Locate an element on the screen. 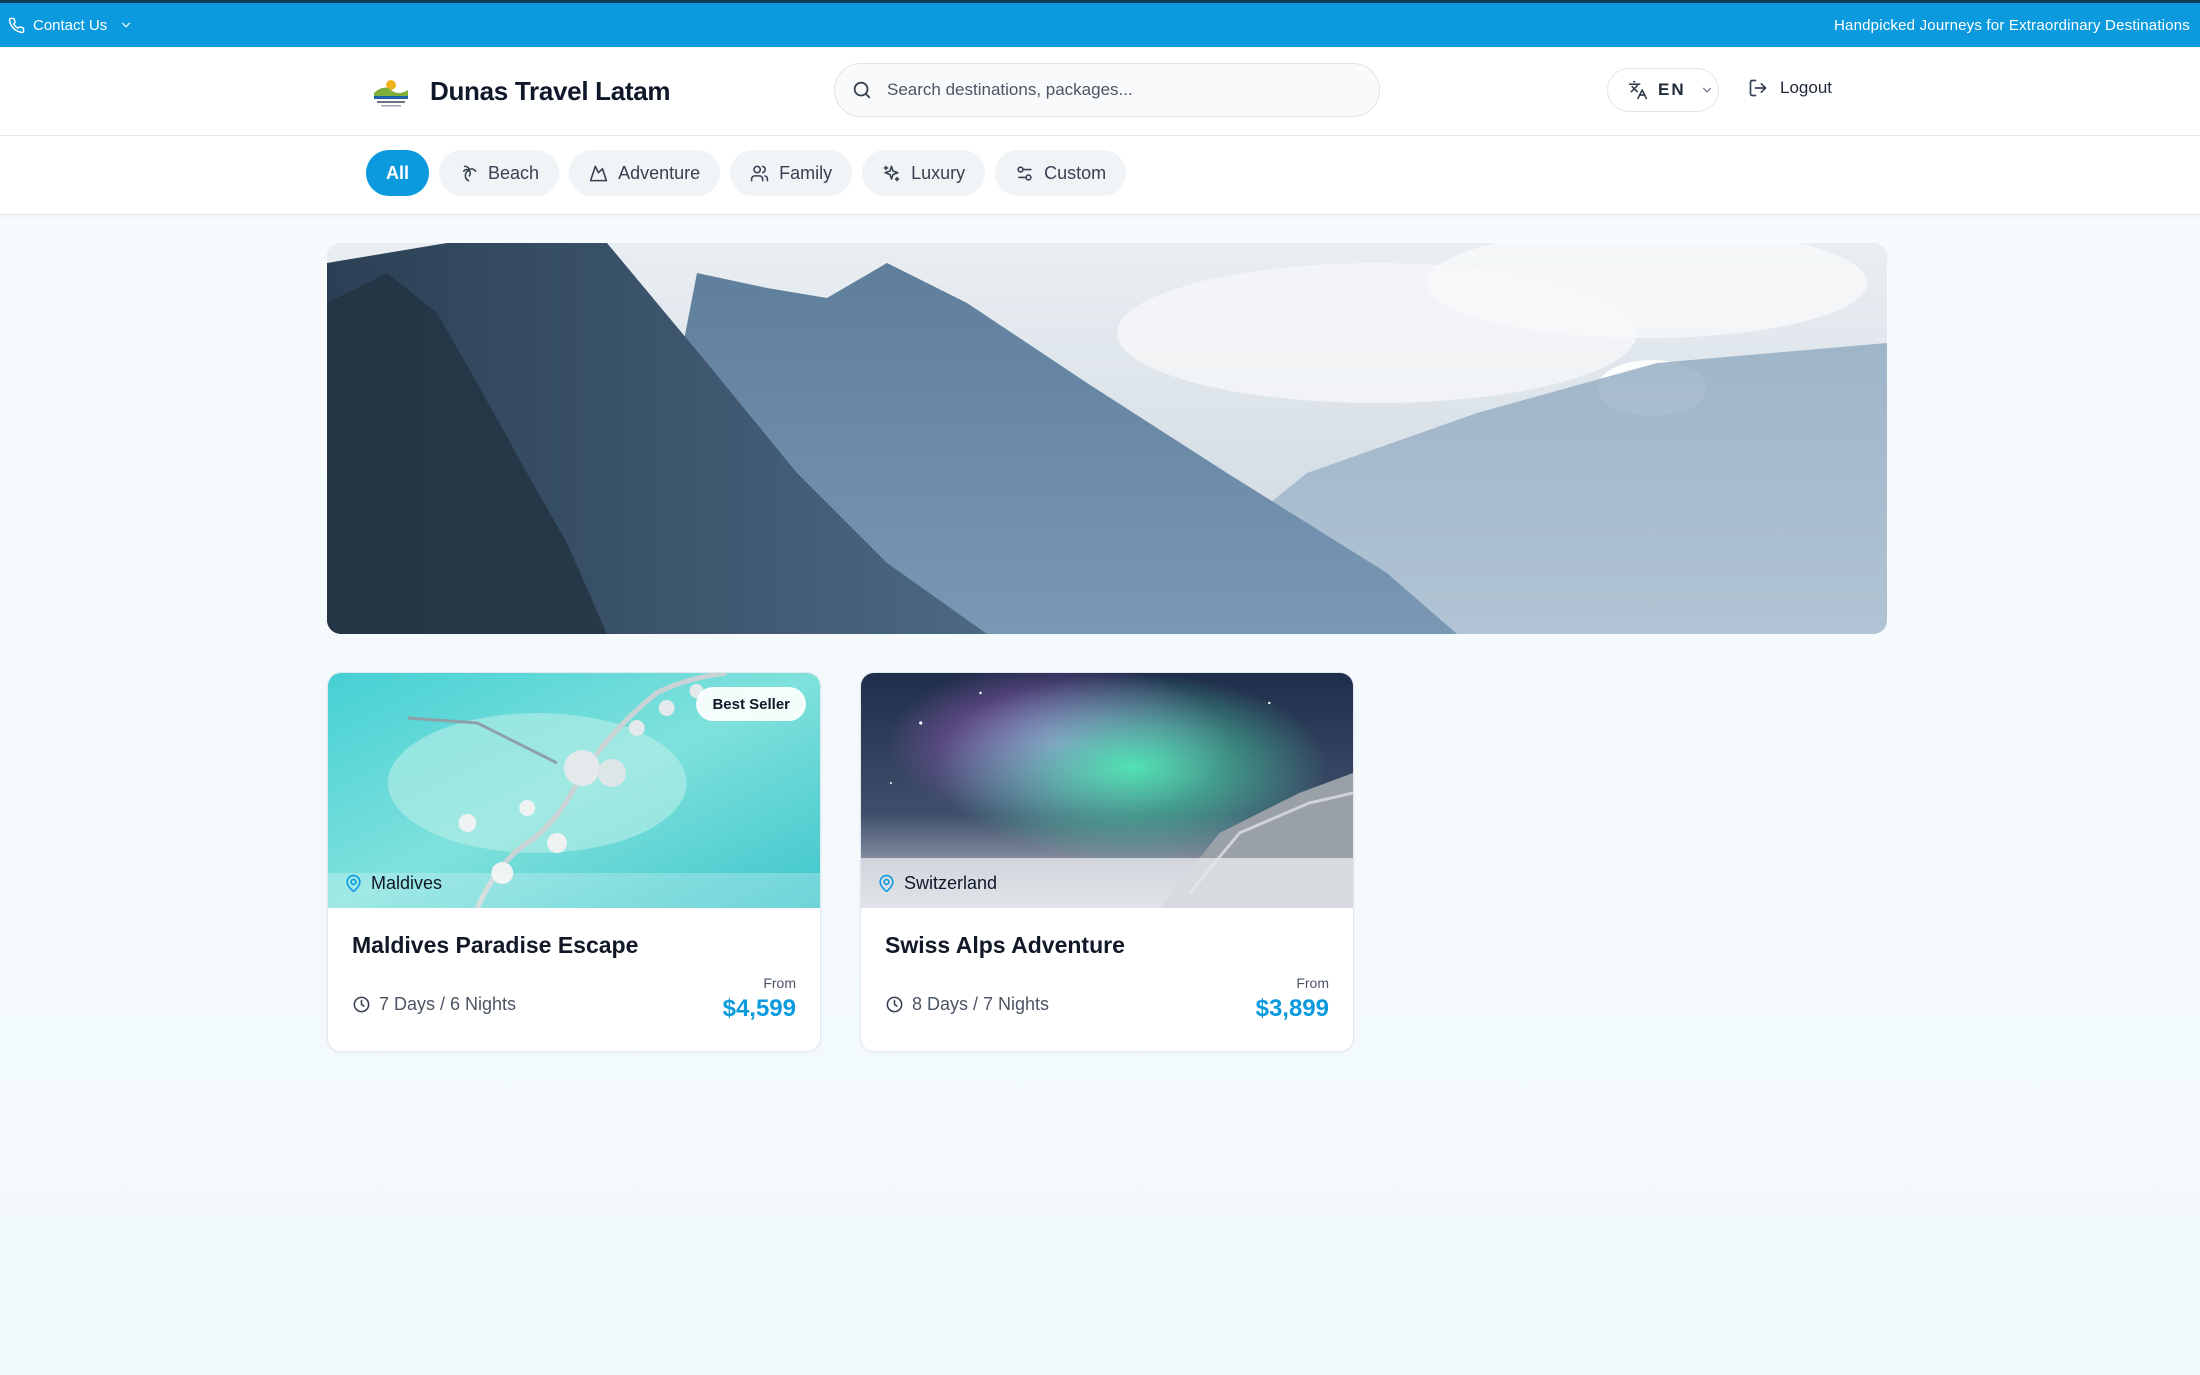  logout-label: Logout is located at coordinates (1806, 87).